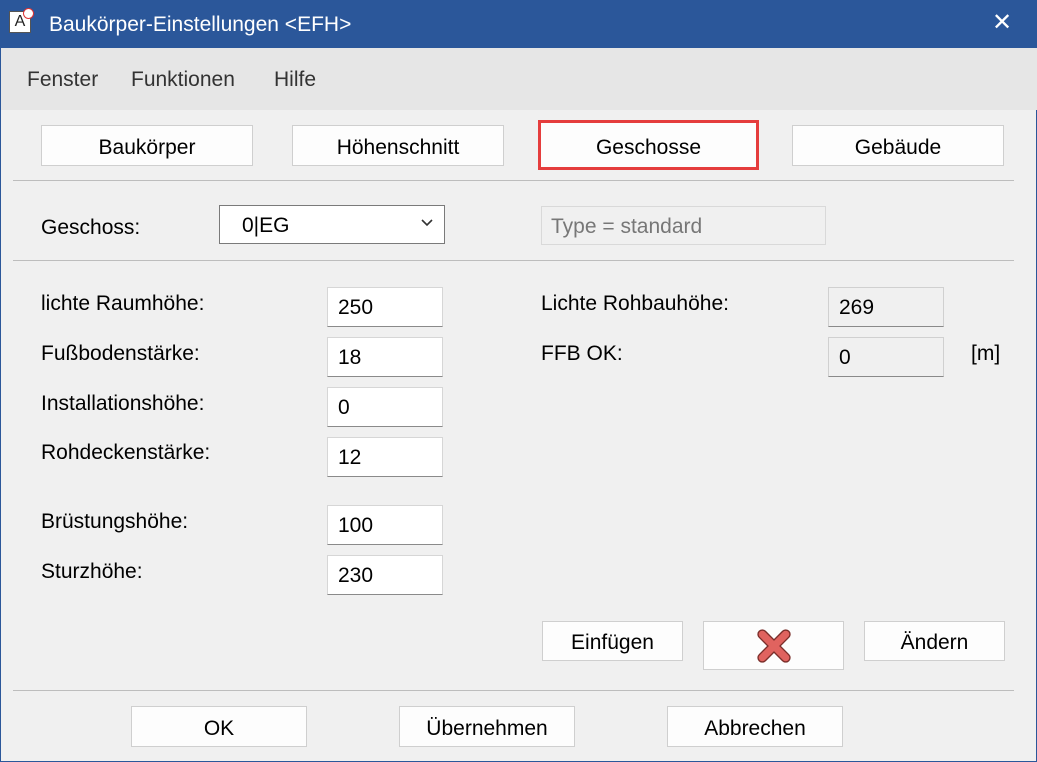  I want to click on menu-fenster: Fenster, so click(62, 79).